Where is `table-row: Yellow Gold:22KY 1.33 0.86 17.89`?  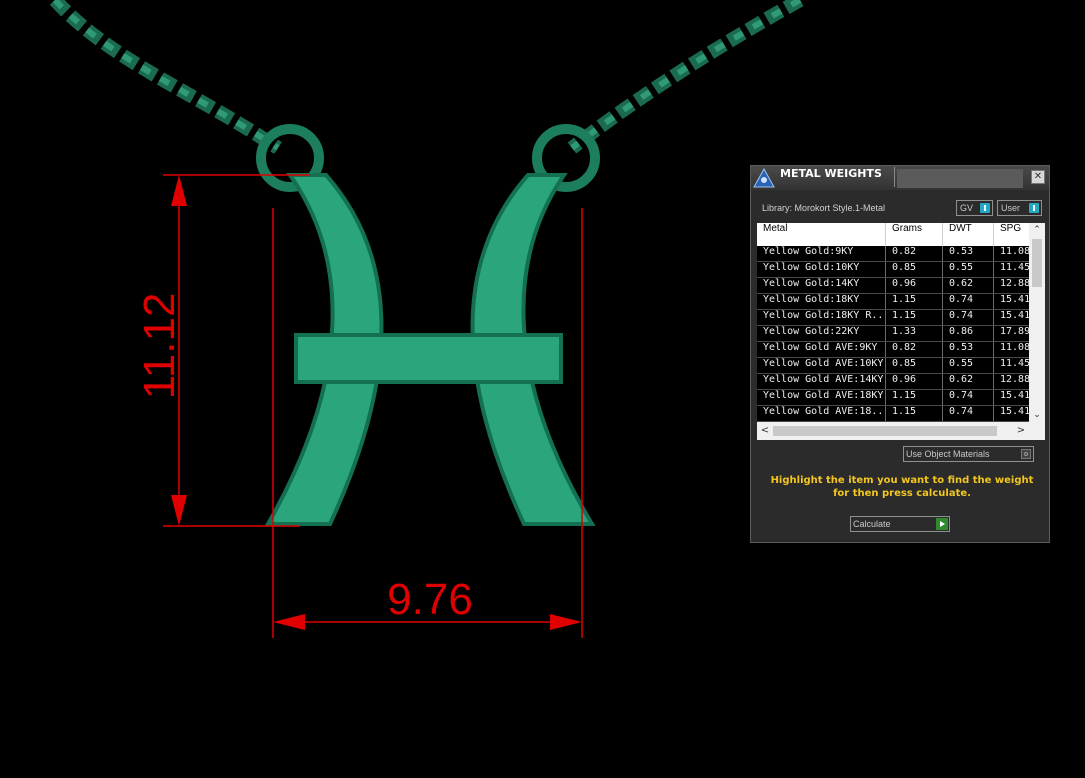 table-row: Yellow Gold:22KY 1.33 0.86 17.89 is located at coordinates (893, 334).